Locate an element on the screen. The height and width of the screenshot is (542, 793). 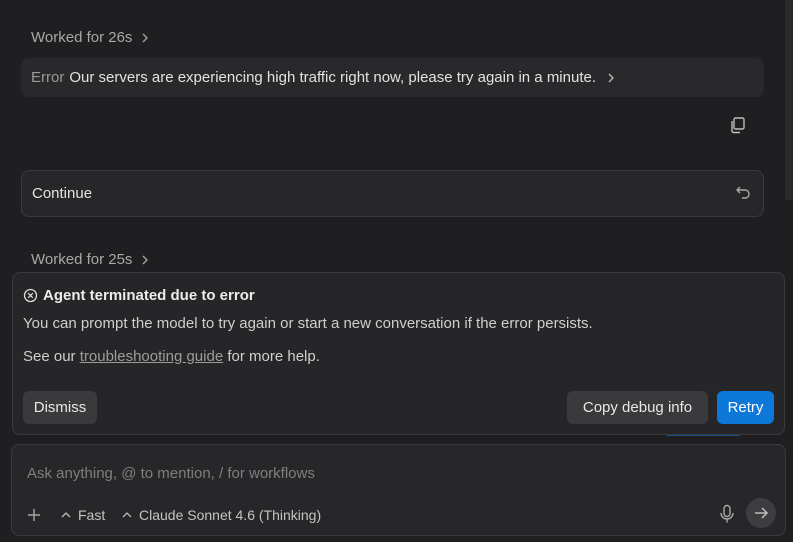
copy-debug-info-button: Copy debug info is located at coordinates (637, 407).